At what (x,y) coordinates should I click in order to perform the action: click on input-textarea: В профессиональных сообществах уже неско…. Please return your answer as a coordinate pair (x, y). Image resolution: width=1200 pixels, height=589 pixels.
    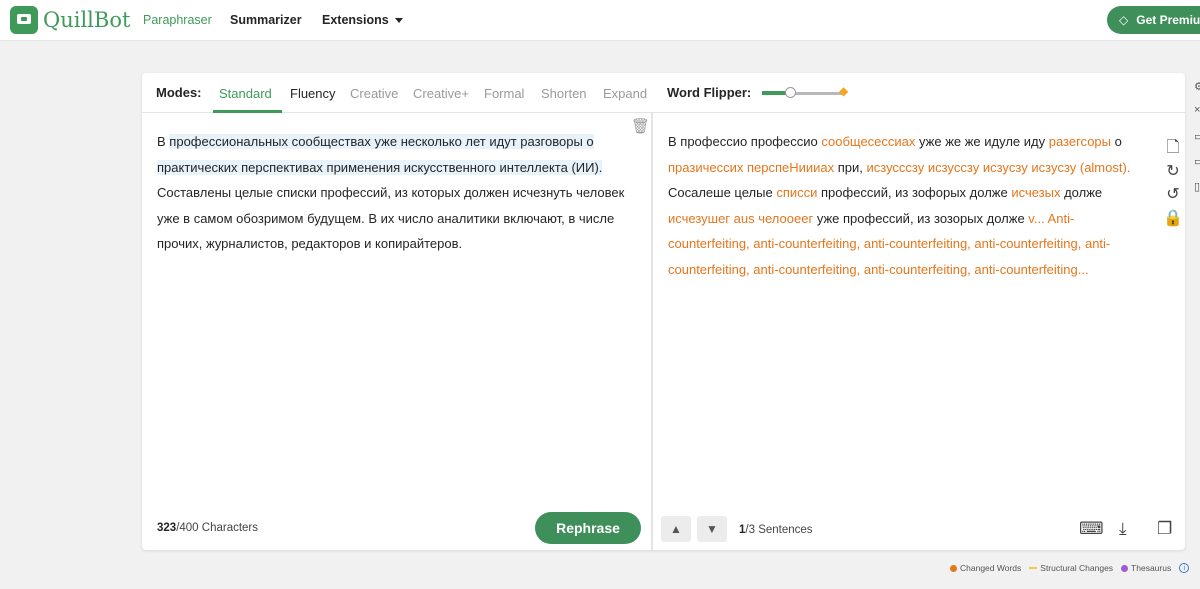
    Looking at the image, I should click on (397, 193).